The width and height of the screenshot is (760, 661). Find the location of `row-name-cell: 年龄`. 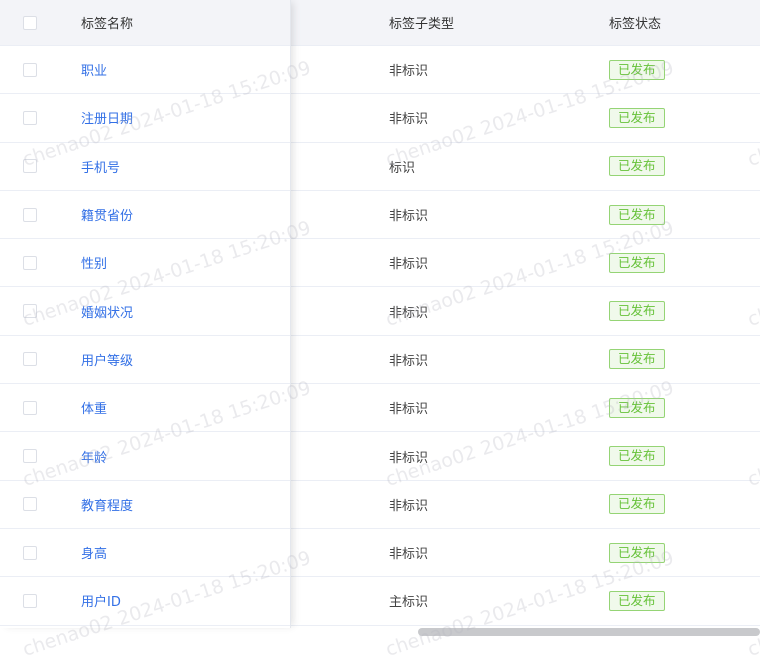

row-name-cell: 年龄 is located at coordinates (94, 455).